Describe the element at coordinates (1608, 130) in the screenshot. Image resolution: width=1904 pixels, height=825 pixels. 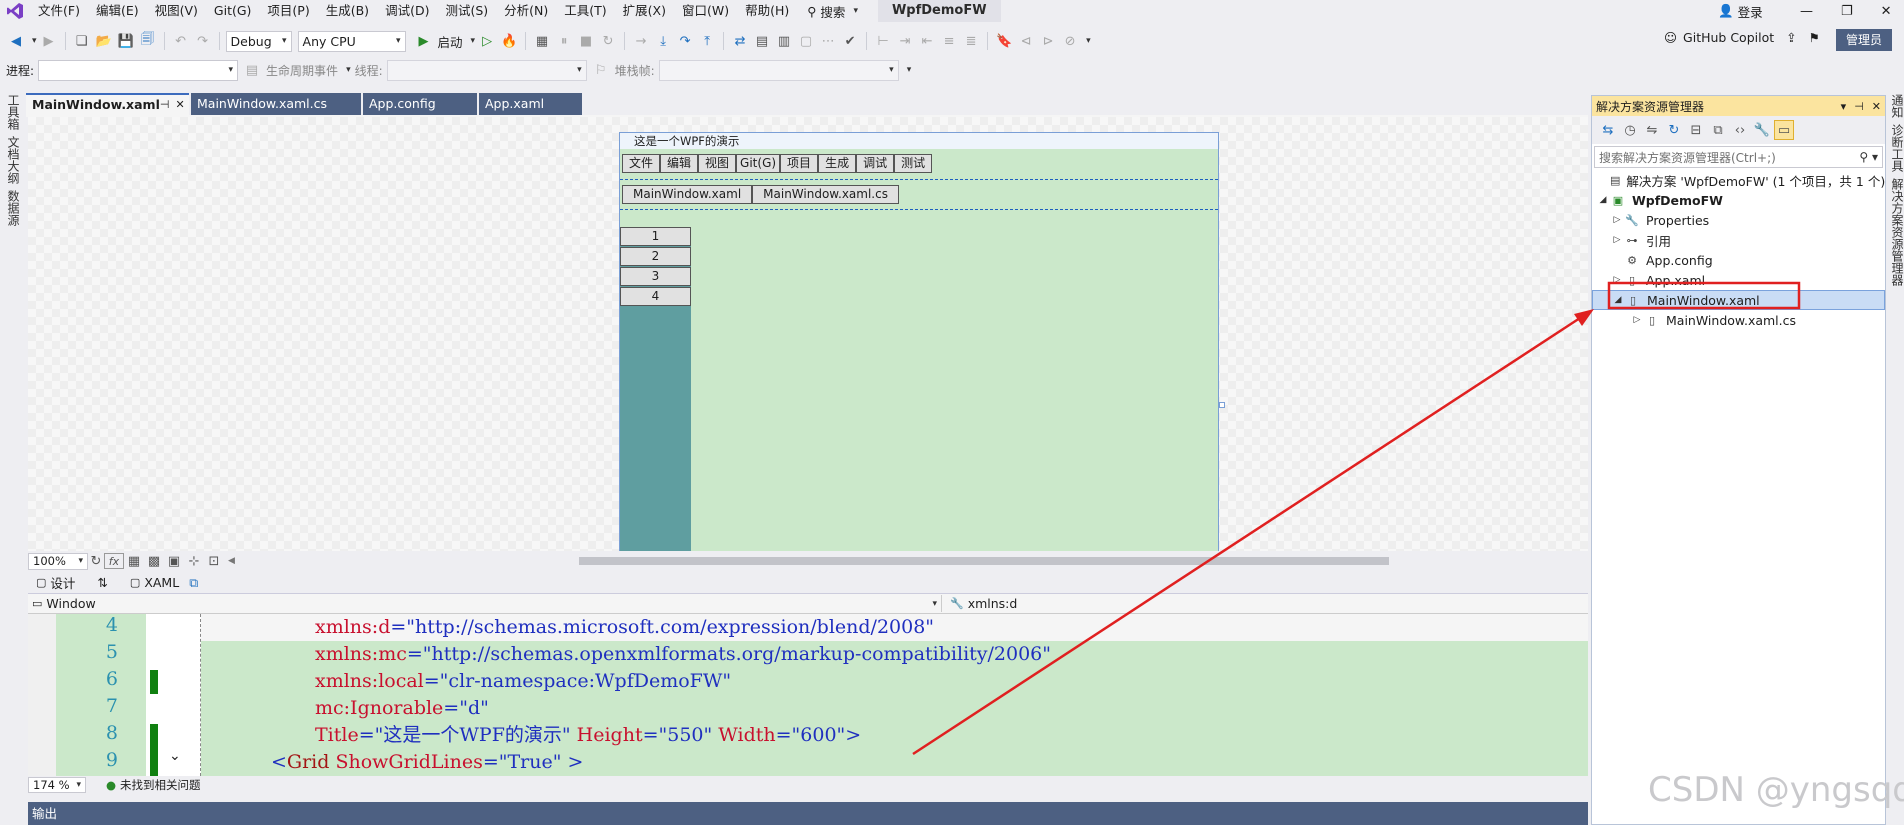
I see `switch-views-icon: ⇆` at that location.